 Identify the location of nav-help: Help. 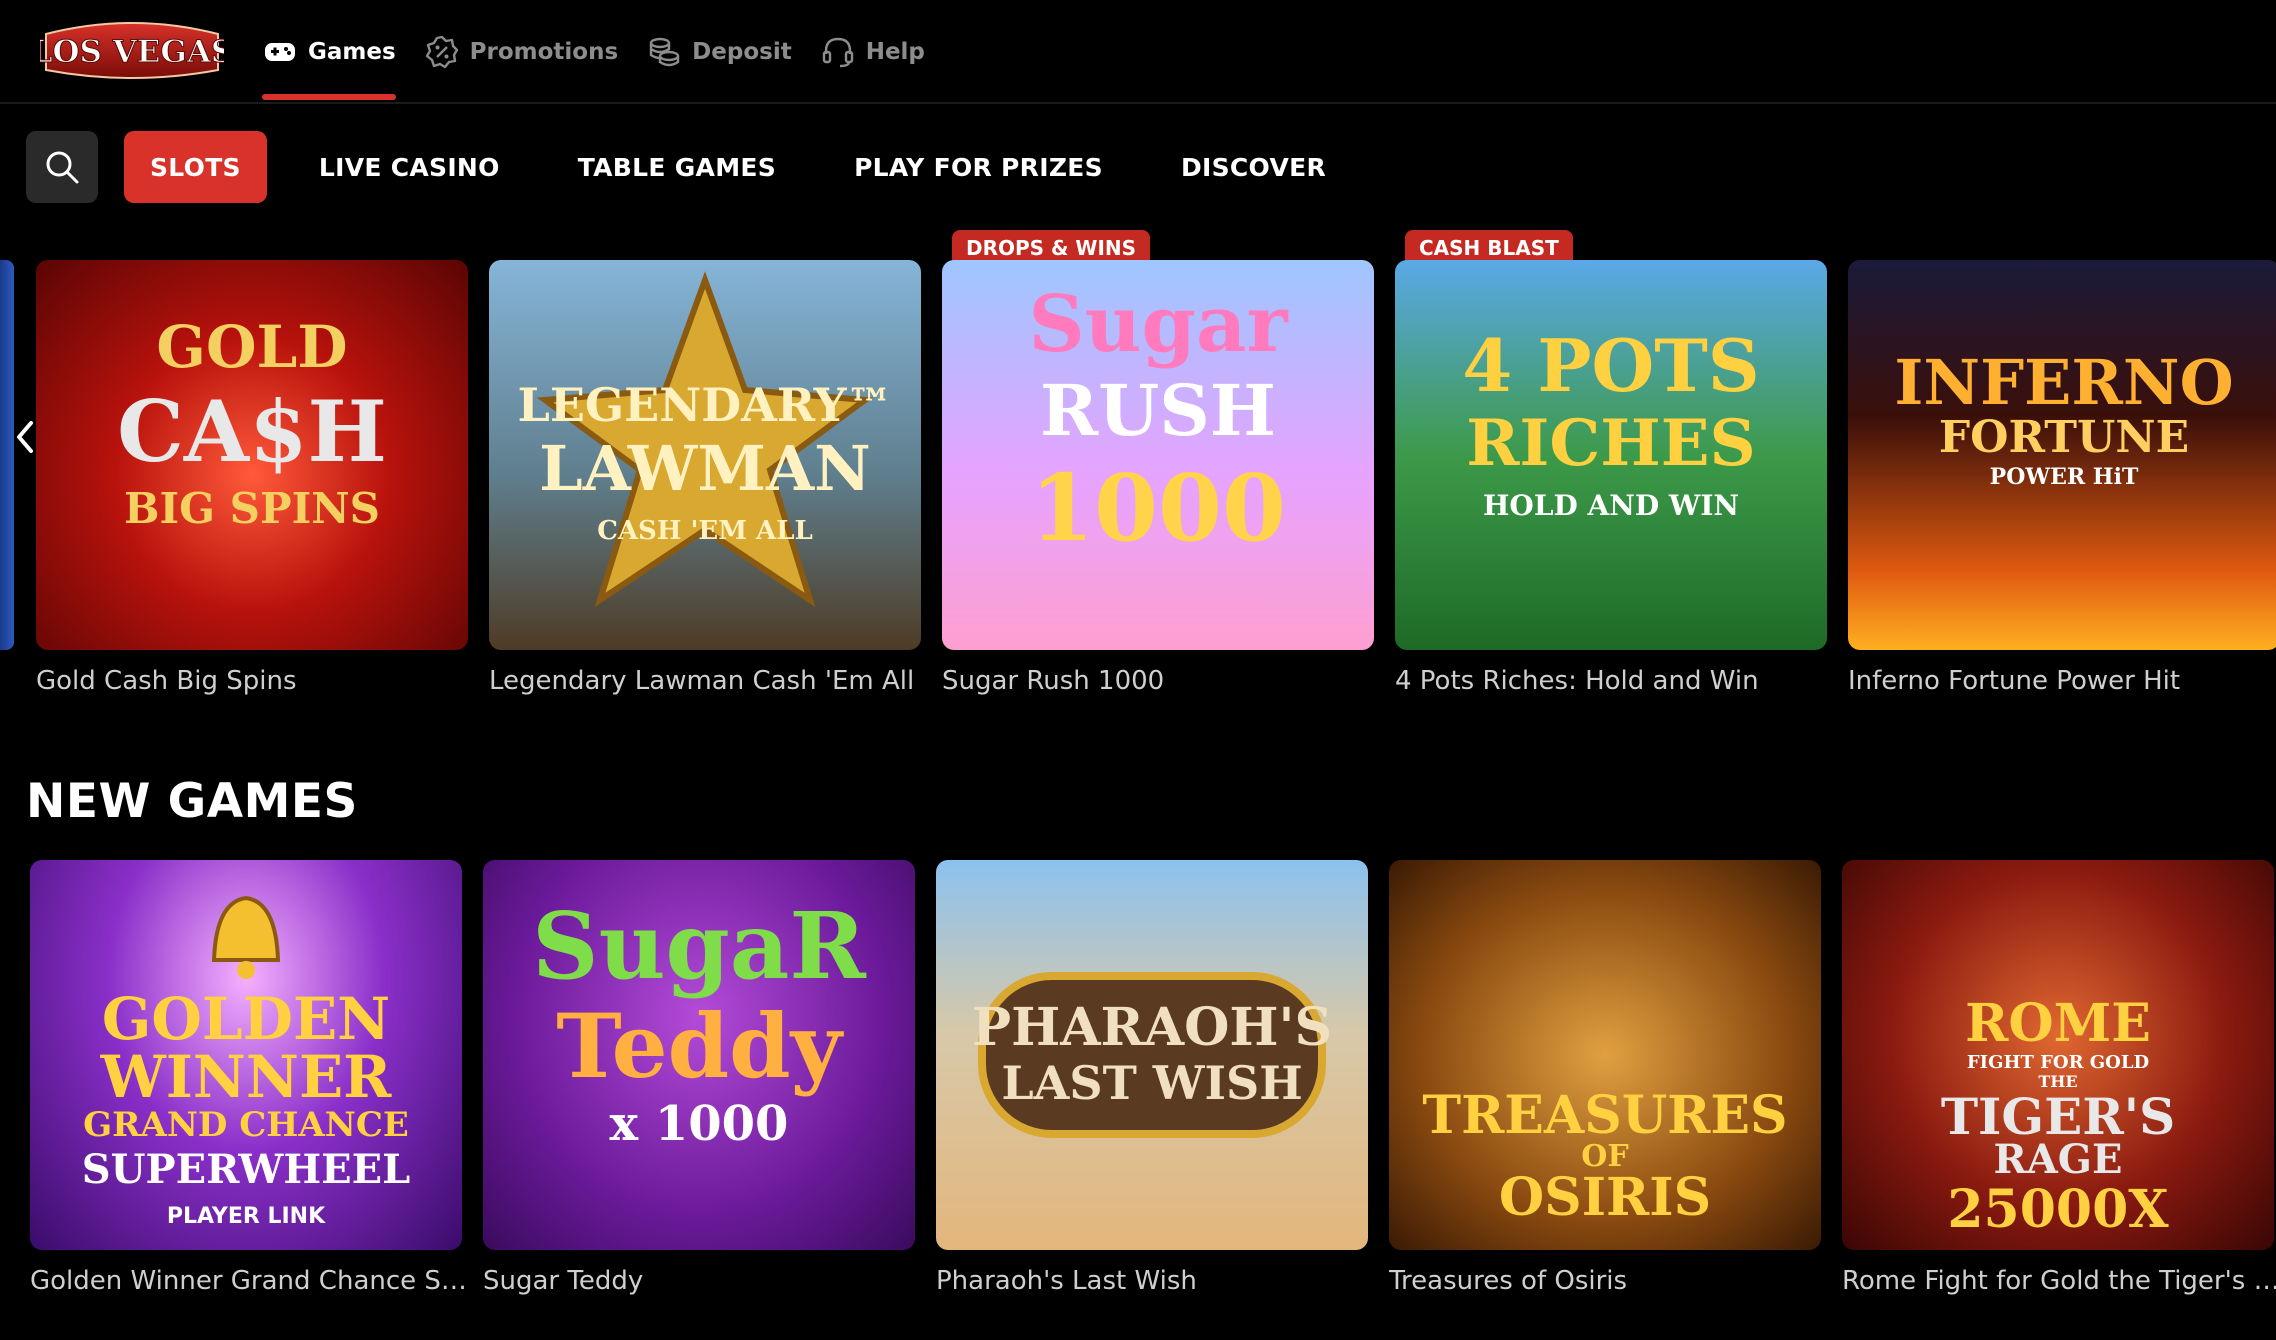
(872, 52).